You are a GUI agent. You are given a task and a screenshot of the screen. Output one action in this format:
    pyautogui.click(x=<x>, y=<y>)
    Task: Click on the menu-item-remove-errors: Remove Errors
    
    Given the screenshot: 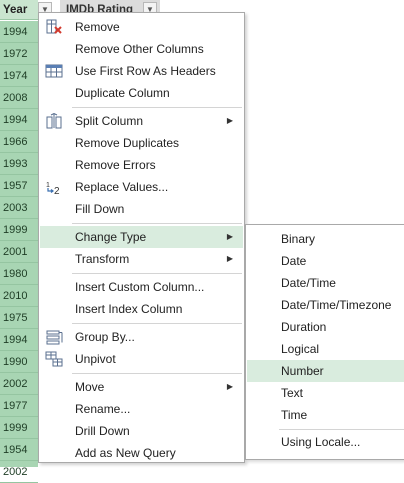 What is the action you would take?
    pyautogui.click(x=141, y=165)
    